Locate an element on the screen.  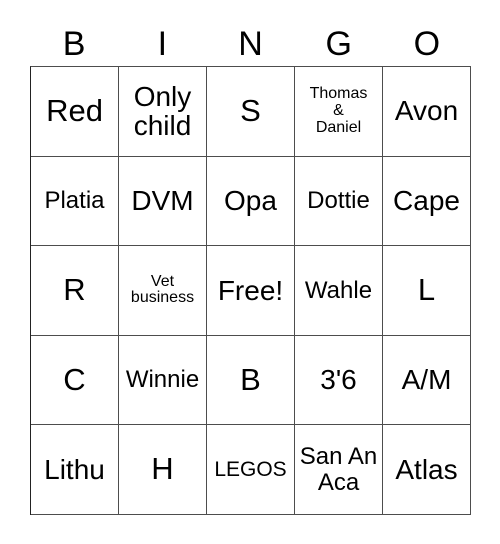
bingo-cell-r4c1: C is located at coordinates (75, 380).